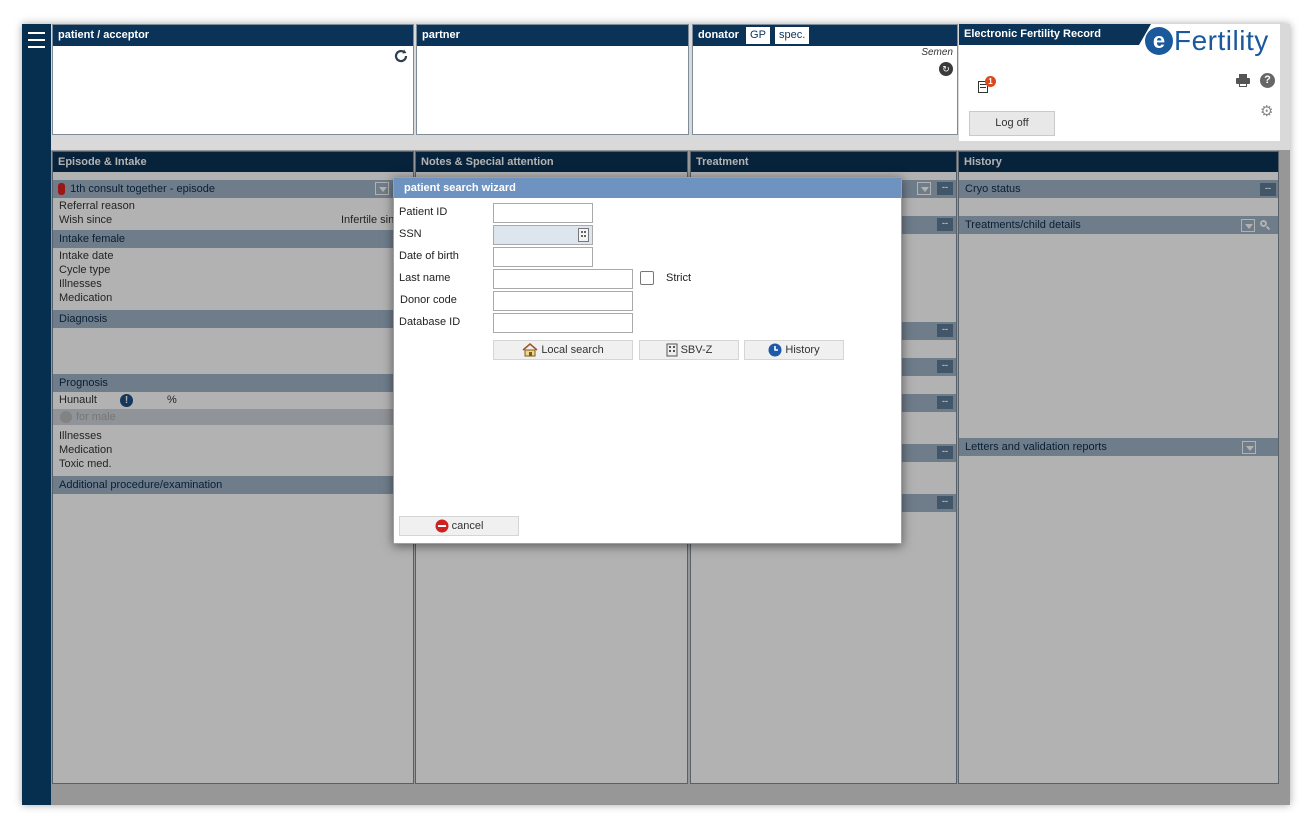 The height and width of the screenshot is (827, 1312). I want to click on semen-label: Semen, so click(937, 52).